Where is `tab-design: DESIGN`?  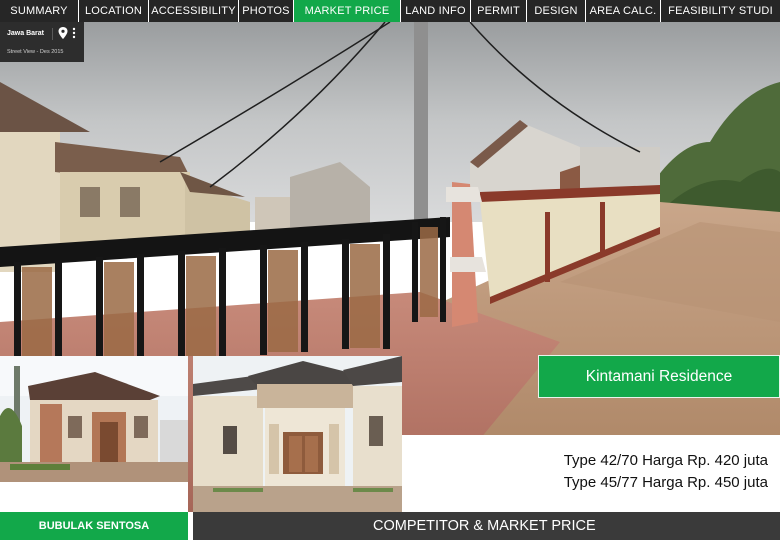
tab-design: DESIGN is located at coordinates (556, 11).